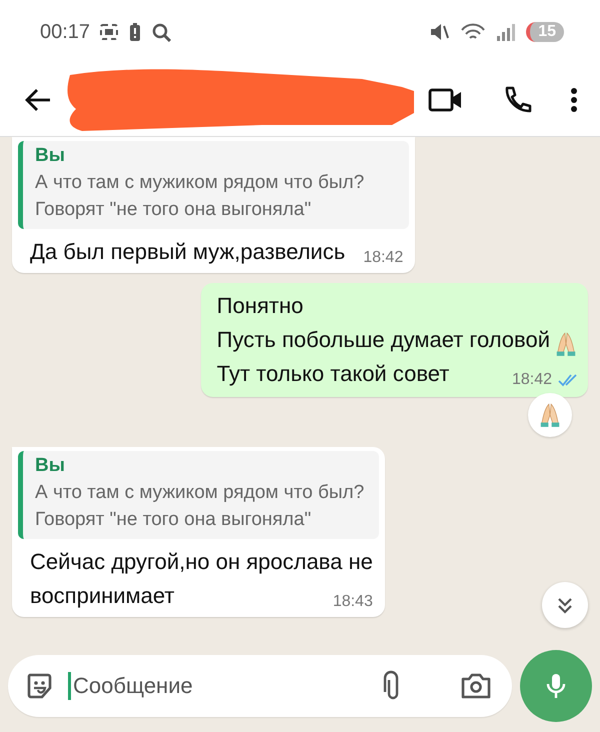 This screenshot has width=600, height=732. I want to click on message-text: Пусть побольше думает головой, so click(383, 340).